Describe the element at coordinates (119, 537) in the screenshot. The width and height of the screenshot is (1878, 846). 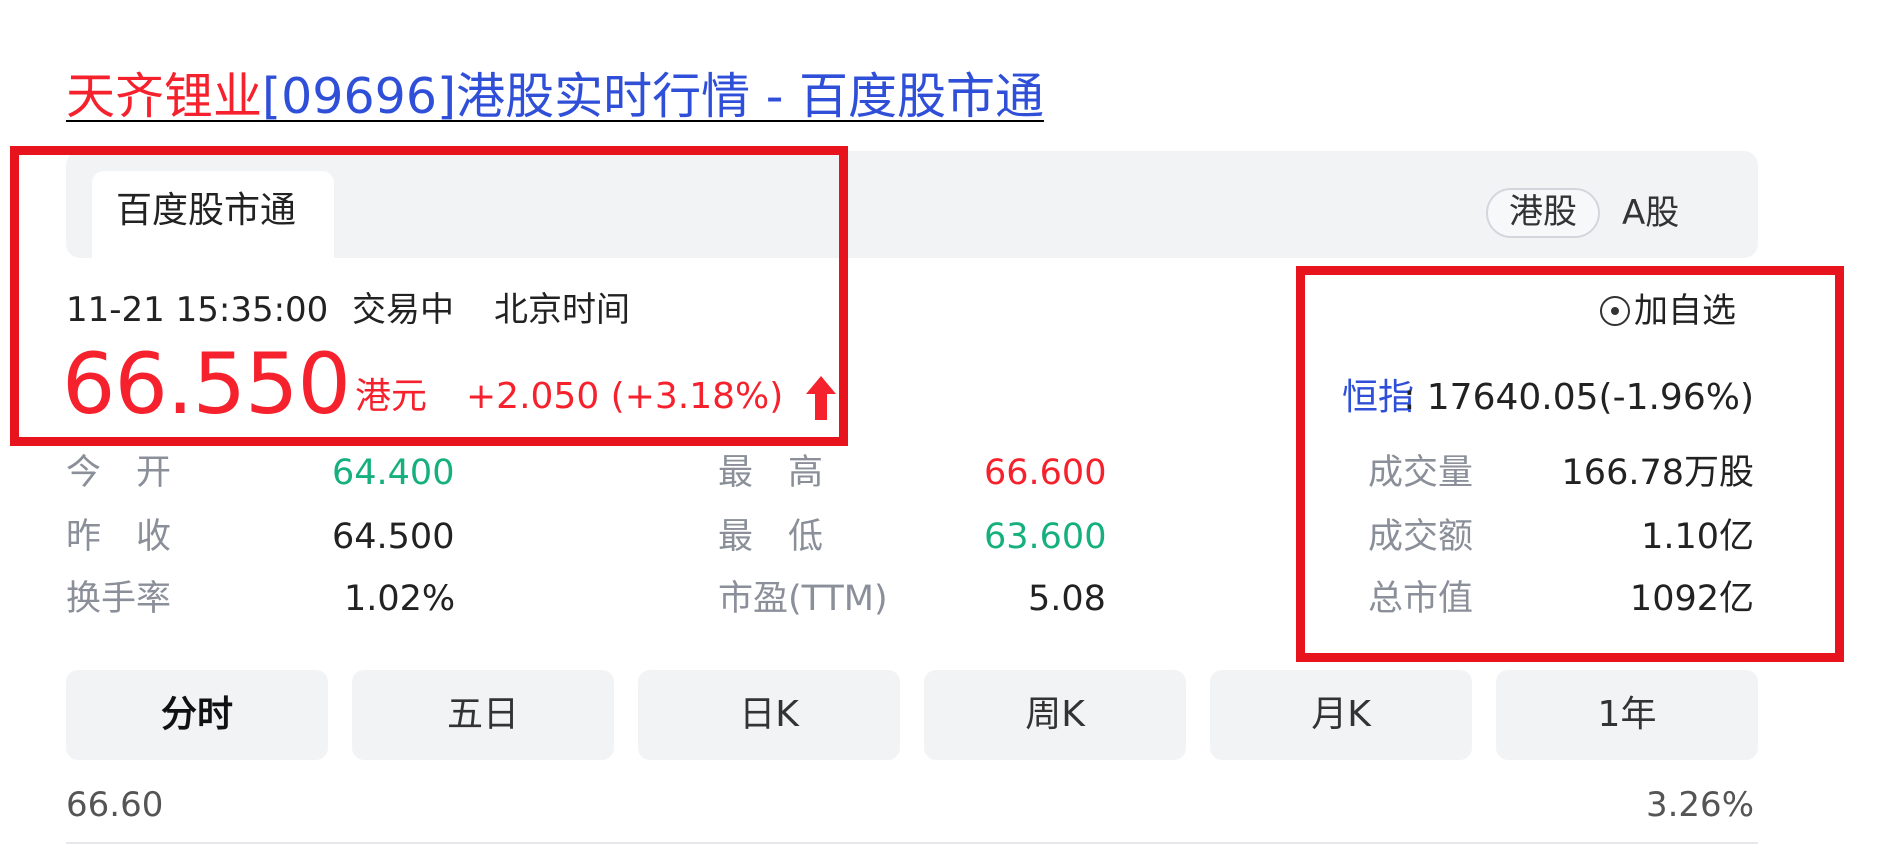
I see `stat-prev-close-label: 昨 收` at that location.